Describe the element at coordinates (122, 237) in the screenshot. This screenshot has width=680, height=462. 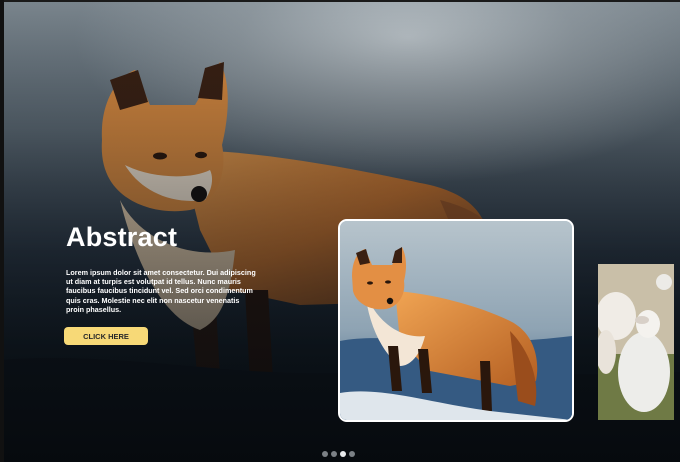
I see `hero-title: Abstract` at that location.